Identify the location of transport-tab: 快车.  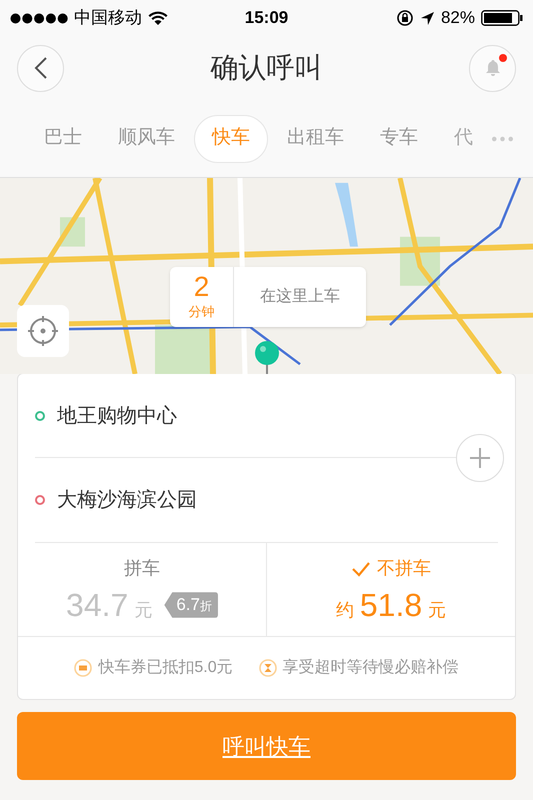
(231, 138).